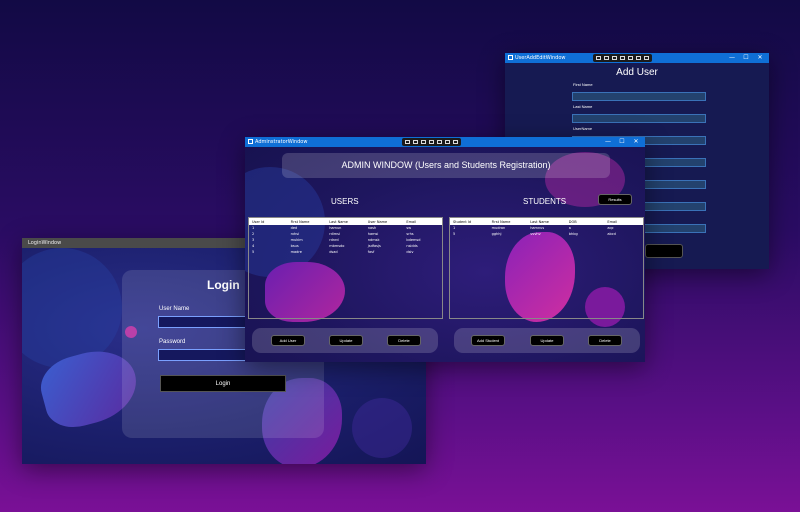 The height and width of the screenshot is (512, 800). Describe the element at coordinates (611, 234) in the screenshot. I see `table-cell: abcd` at that location.